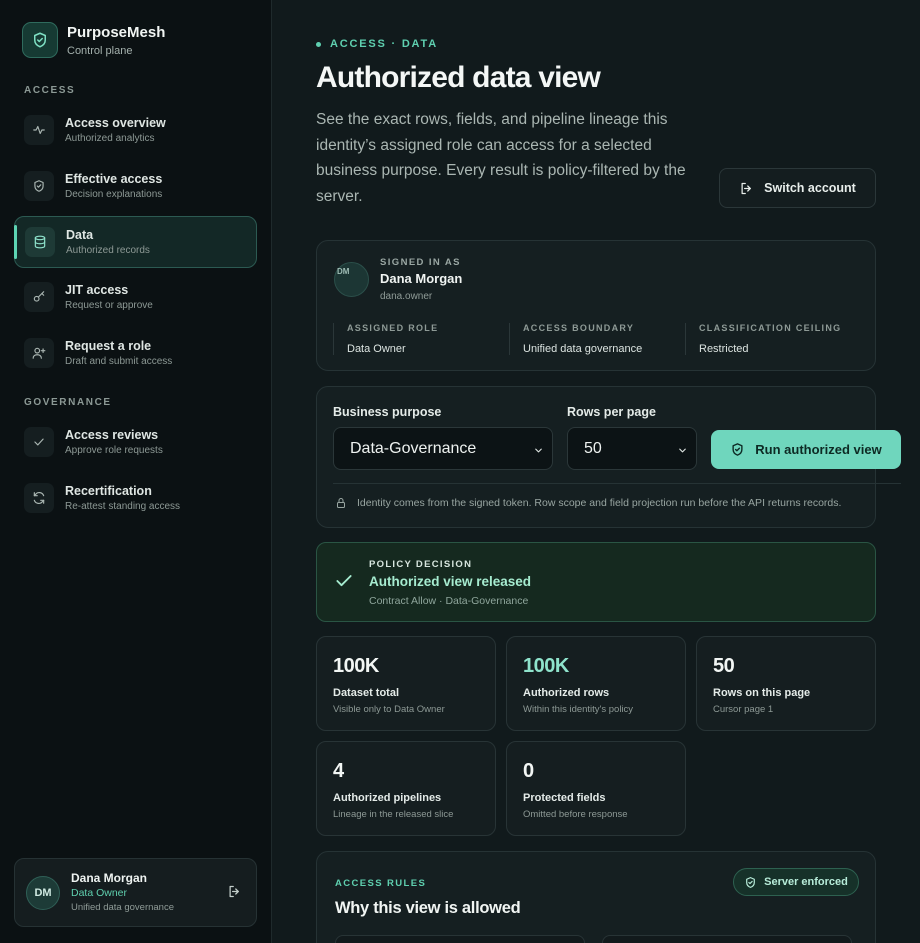 This screenshot has width=920, height=943. What do you see at coordinates (743, 709) in the screenshot?
I see `stat-subtitle: Cursor page 1` at bounding box center [743, 709].